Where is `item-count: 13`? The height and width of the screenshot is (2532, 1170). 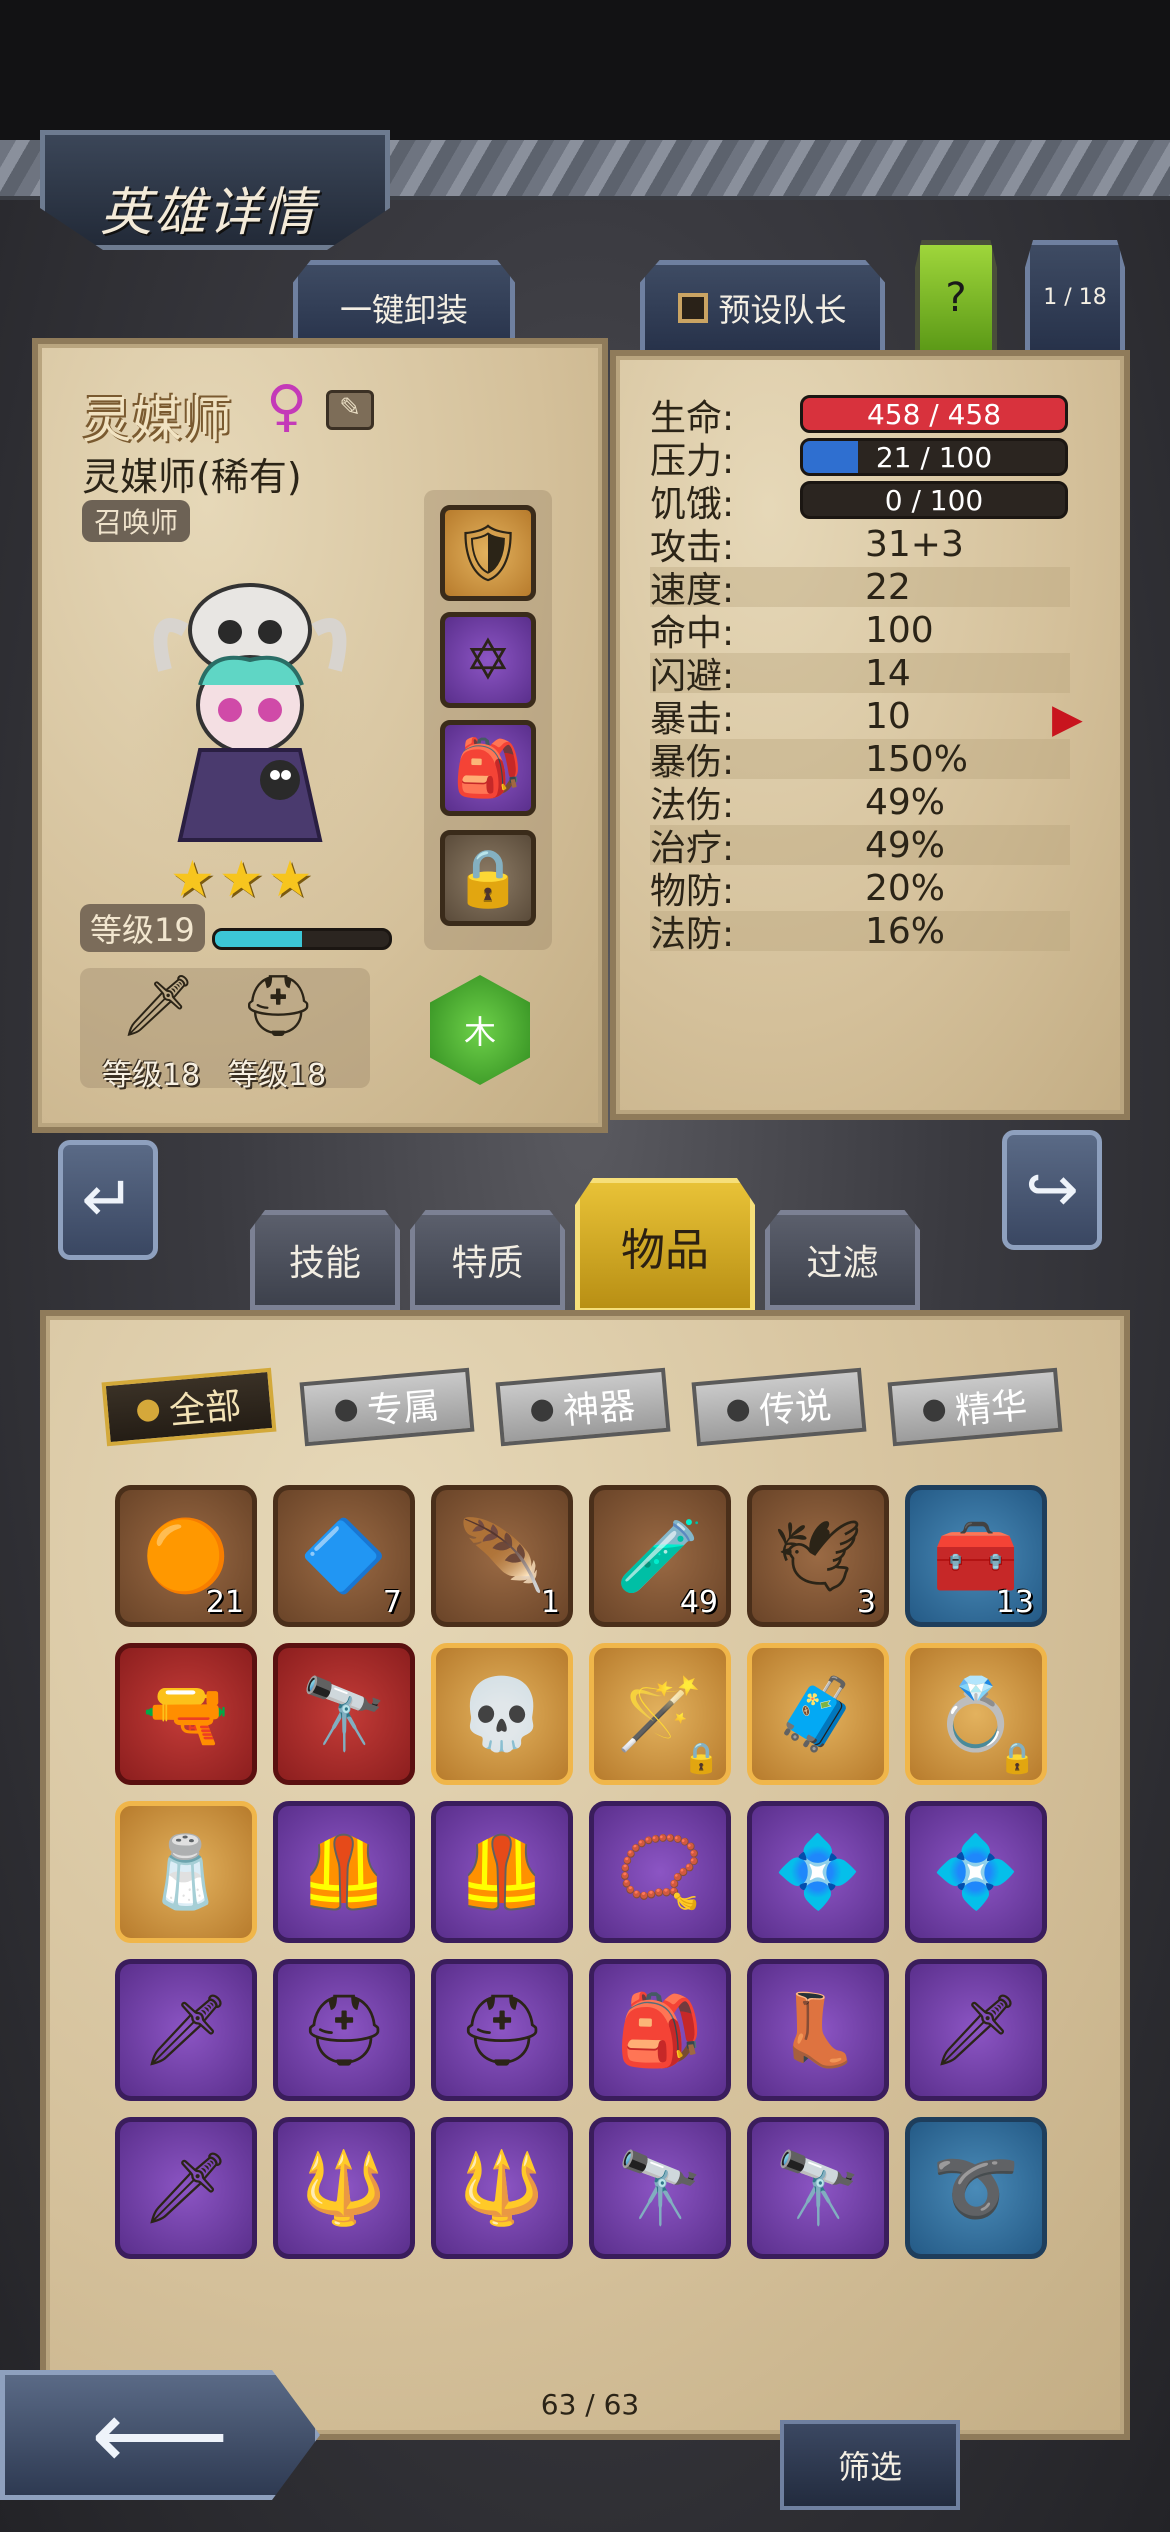
item-count: 13 is located at coordinates (1014, 1602).